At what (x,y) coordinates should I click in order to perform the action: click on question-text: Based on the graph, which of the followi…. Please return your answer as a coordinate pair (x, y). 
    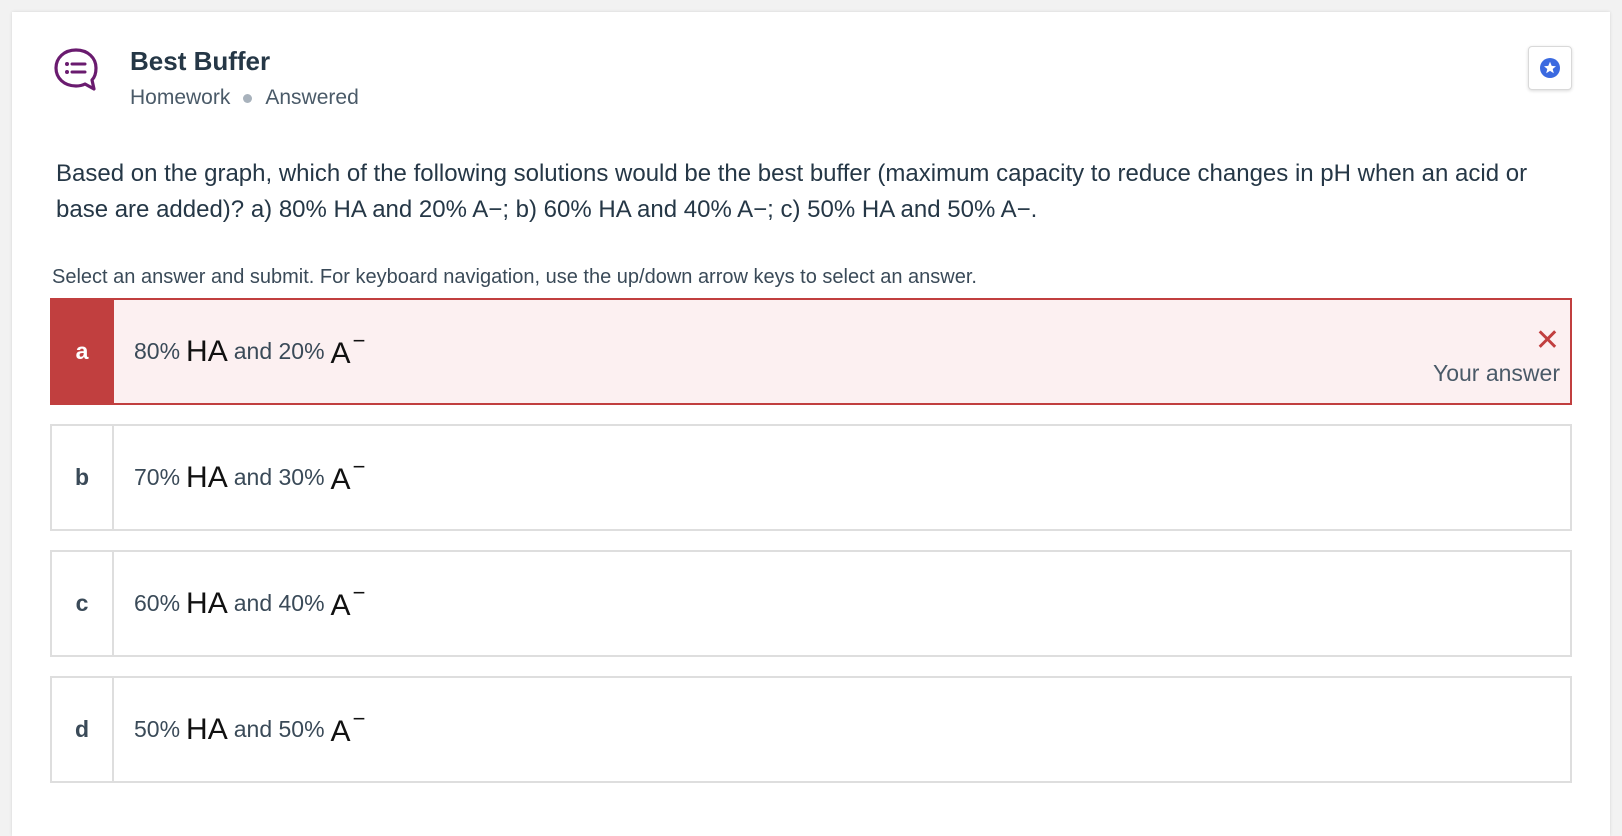
    Looking at the image, I should click on (792, 191).